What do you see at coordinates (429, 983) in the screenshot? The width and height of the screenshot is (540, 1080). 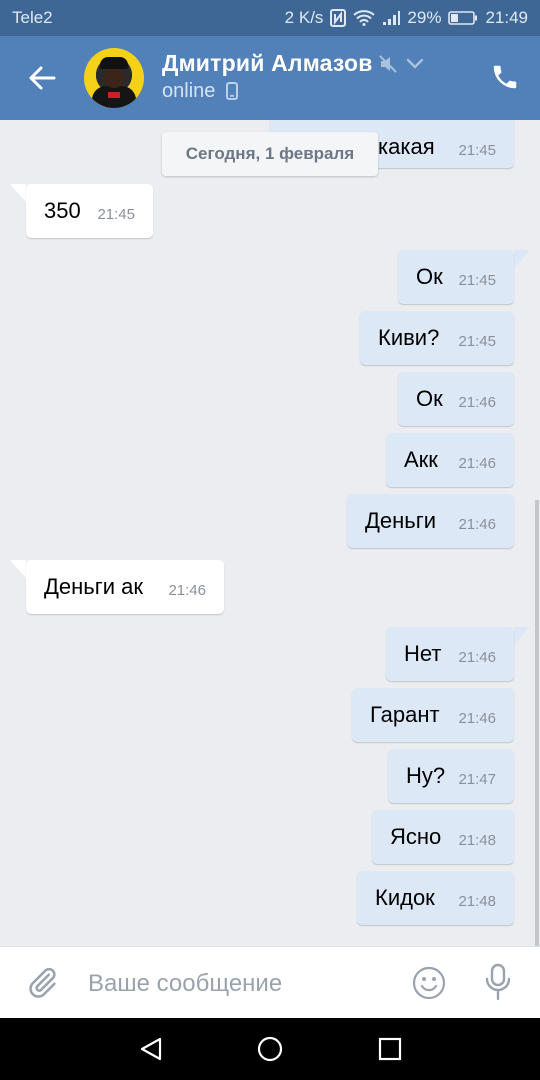 I see `smiley-icon` at bounding box center [429, 983].